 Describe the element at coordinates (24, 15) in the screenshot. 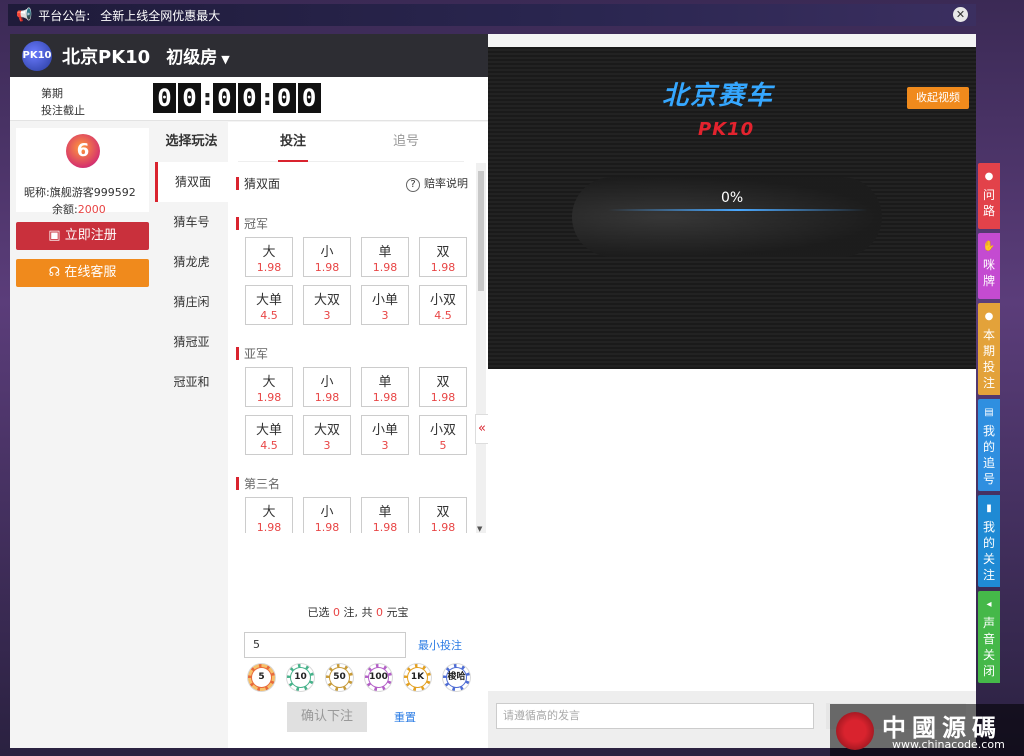

I see `megaphone-icon: 📢` at that location.